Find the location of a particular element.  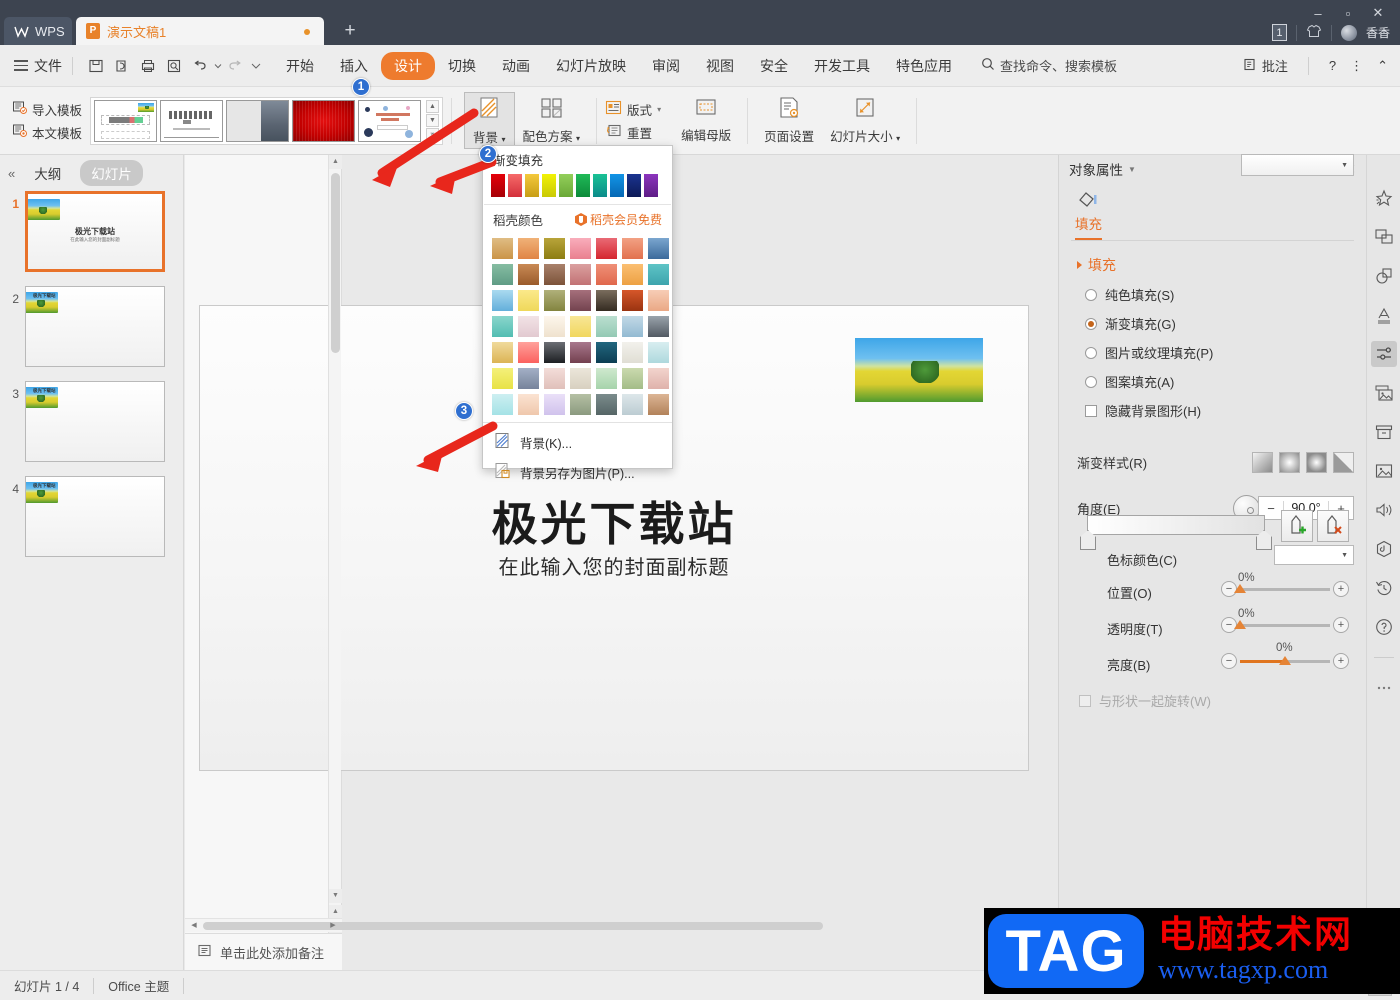

scroll-down-button: ▼ is located at coordinates (335, 896).